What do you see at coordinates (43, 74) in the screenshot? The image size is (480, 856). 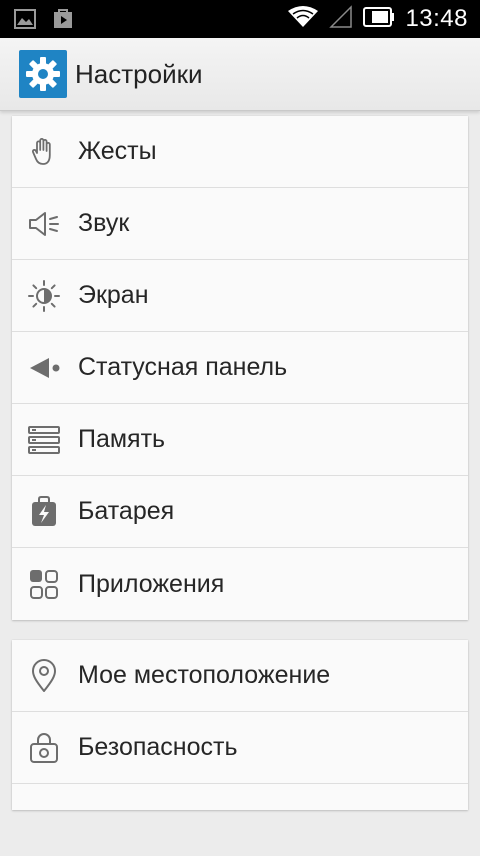 I see `settings-gear-icon` at bounding box center [43, 74].